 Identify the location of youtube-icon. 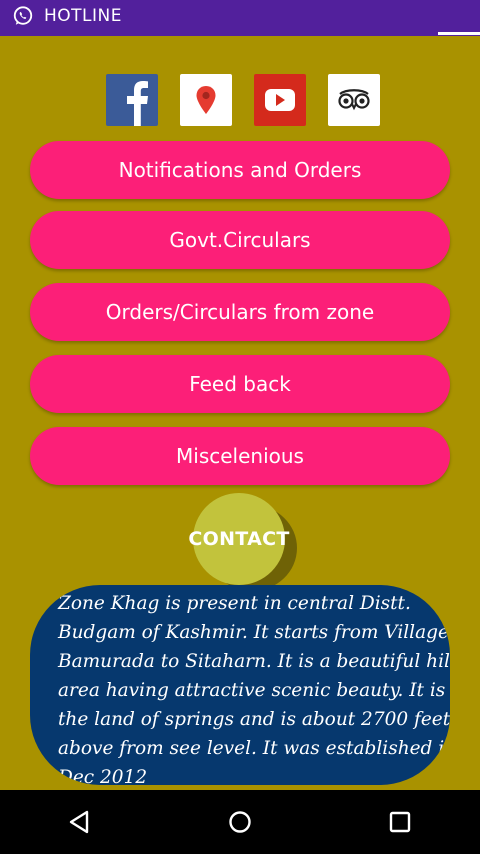
(280, 100).